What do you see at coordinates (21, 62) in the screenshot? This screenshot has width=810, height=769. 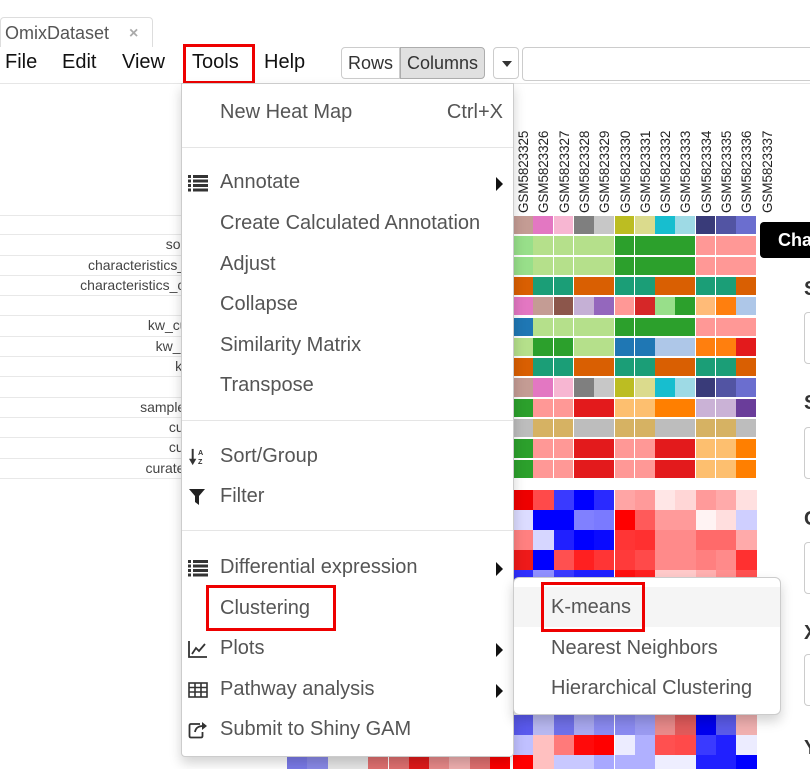 I see `menu-file: File` at bounding box center [21, 62].